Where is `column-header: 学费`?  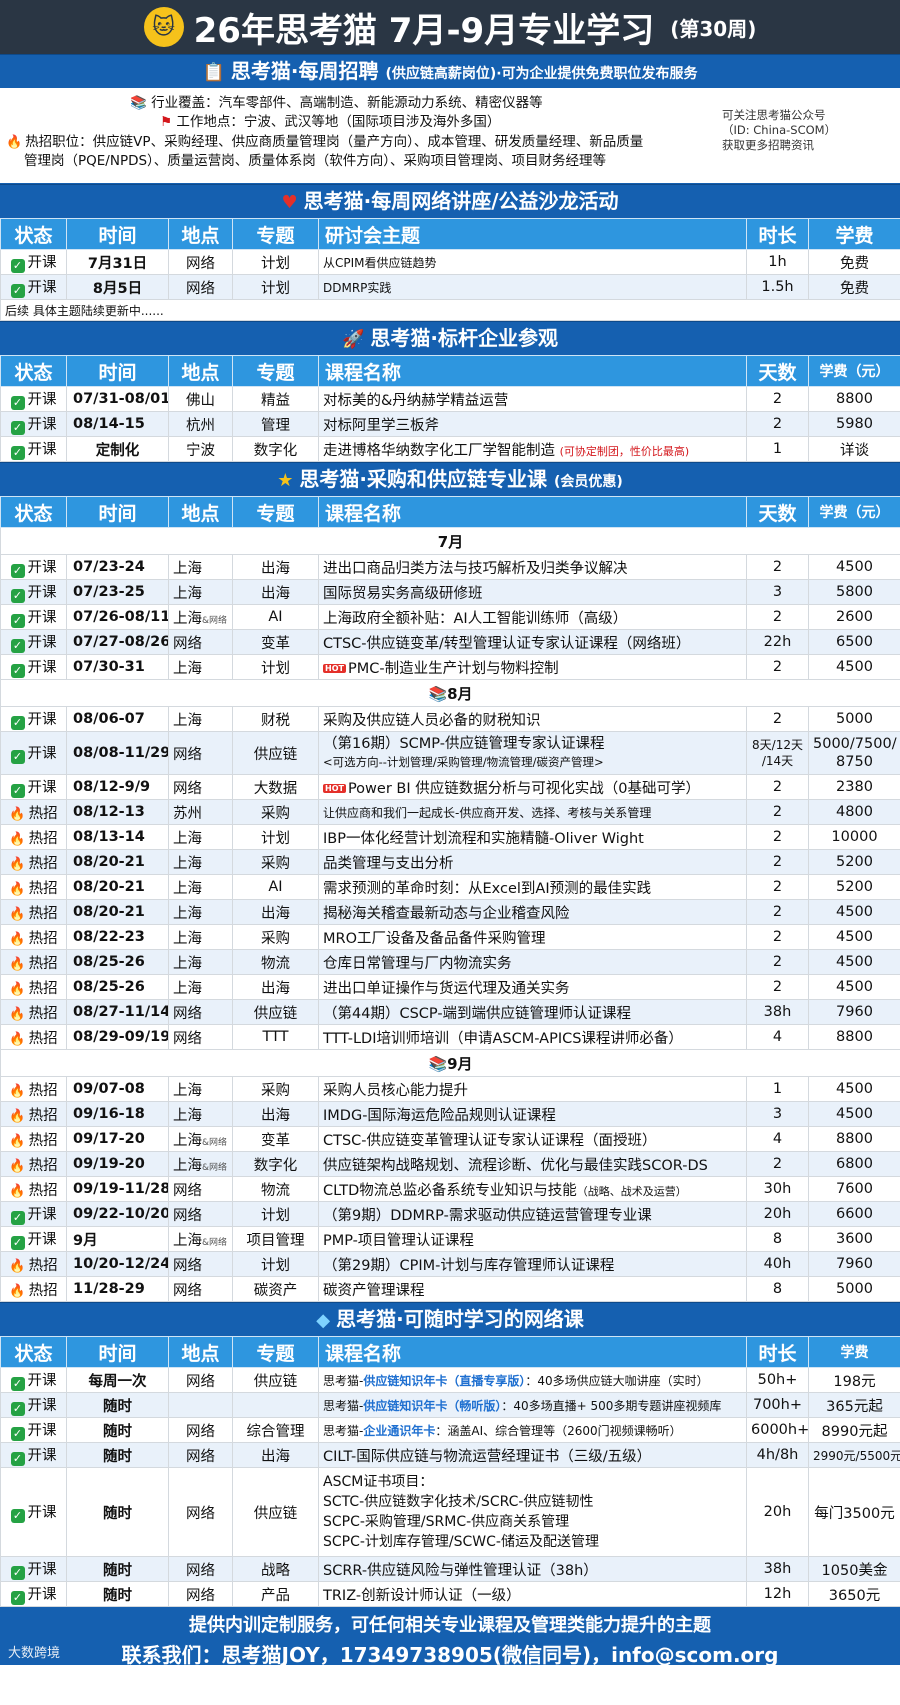
column-header: 学费 is located at coordinates (854, 234).